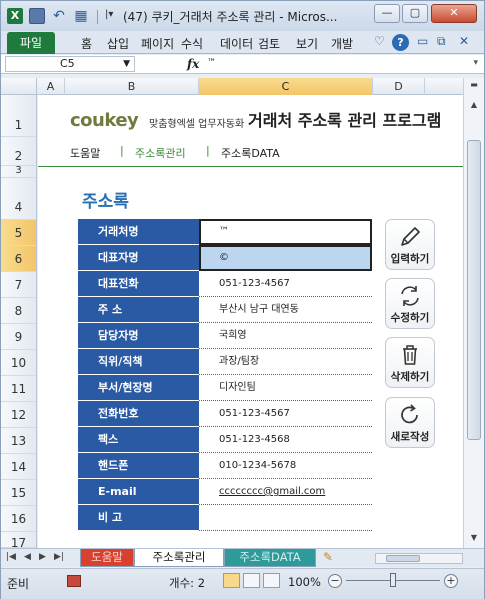  What do you see at coordinates (192, 43) in the screenshot?
I see `tab-formulas: 수식` at bounding box center [192, 43].